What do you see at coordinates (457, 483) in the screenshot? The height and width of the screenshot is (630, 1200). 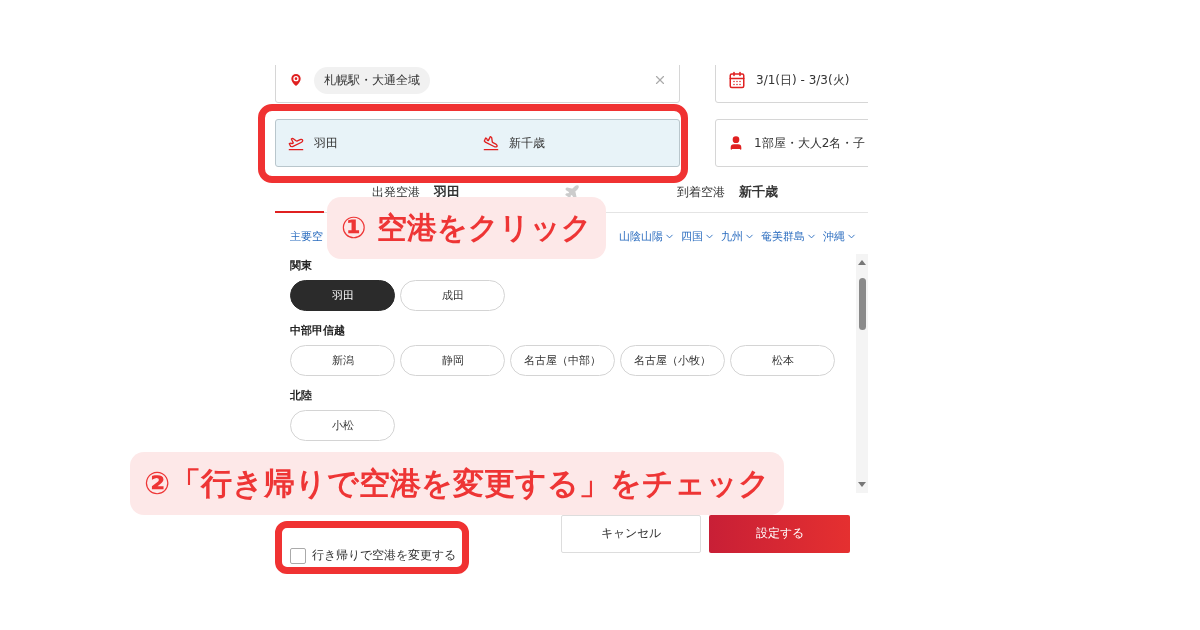 I see `annotation-callout: ②「行き帰りで空港を変更する」をチェック` at bounding box center [457, 483].